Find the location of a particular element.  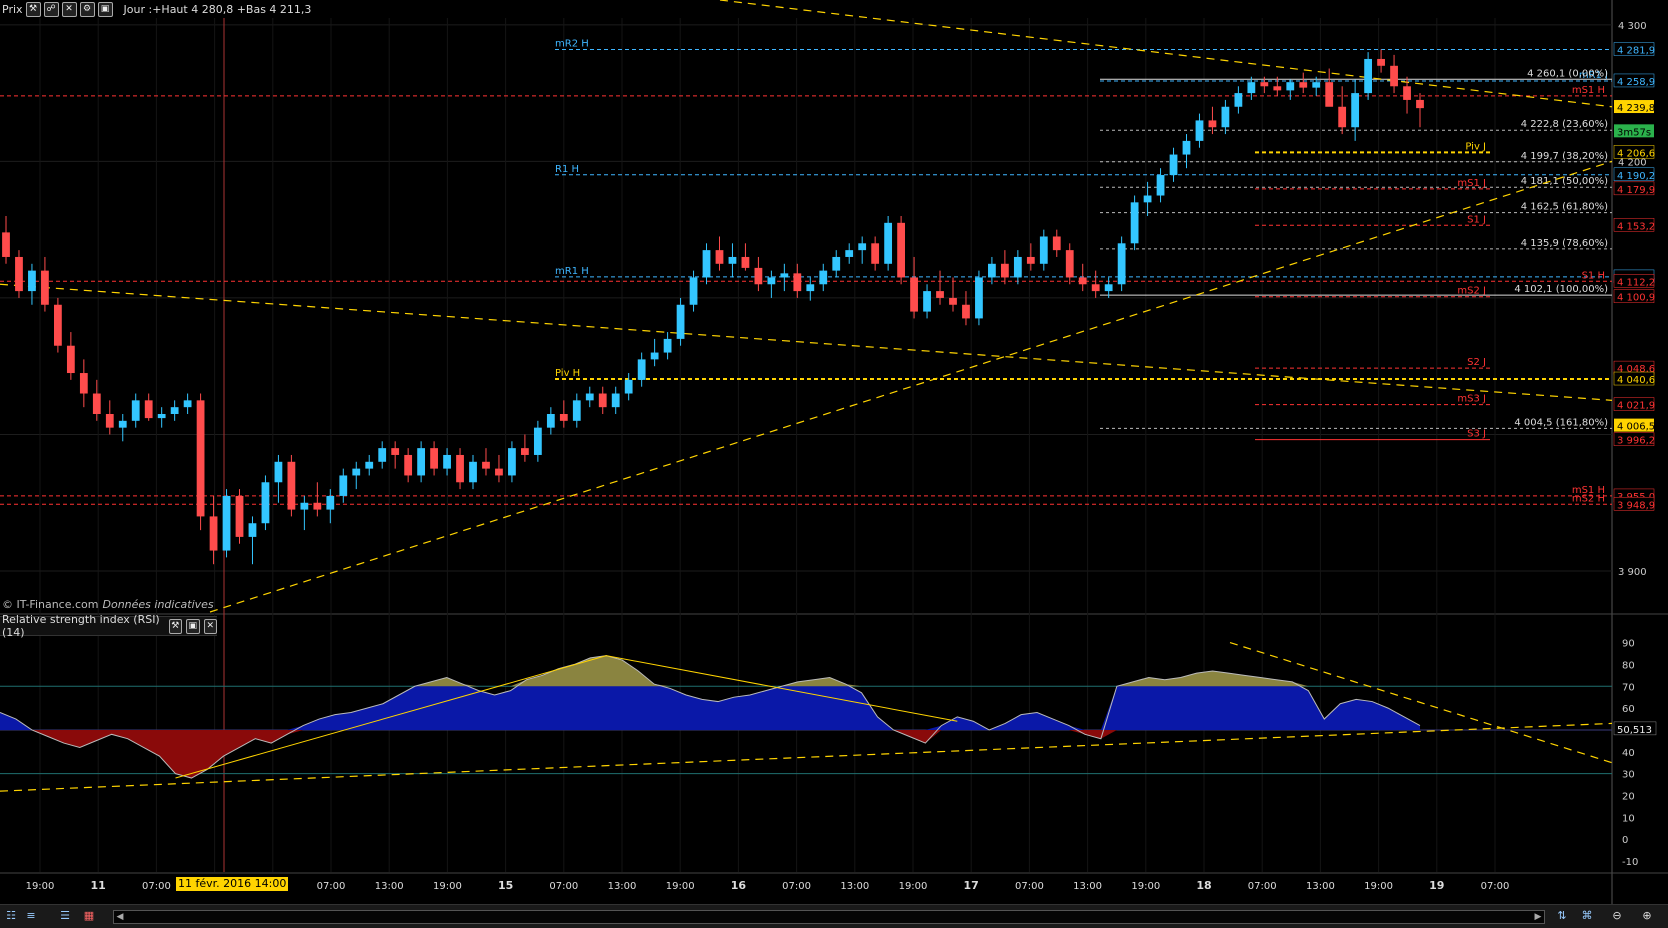

rsi-tick-label: 0 is located at coordinates (1625, 840).